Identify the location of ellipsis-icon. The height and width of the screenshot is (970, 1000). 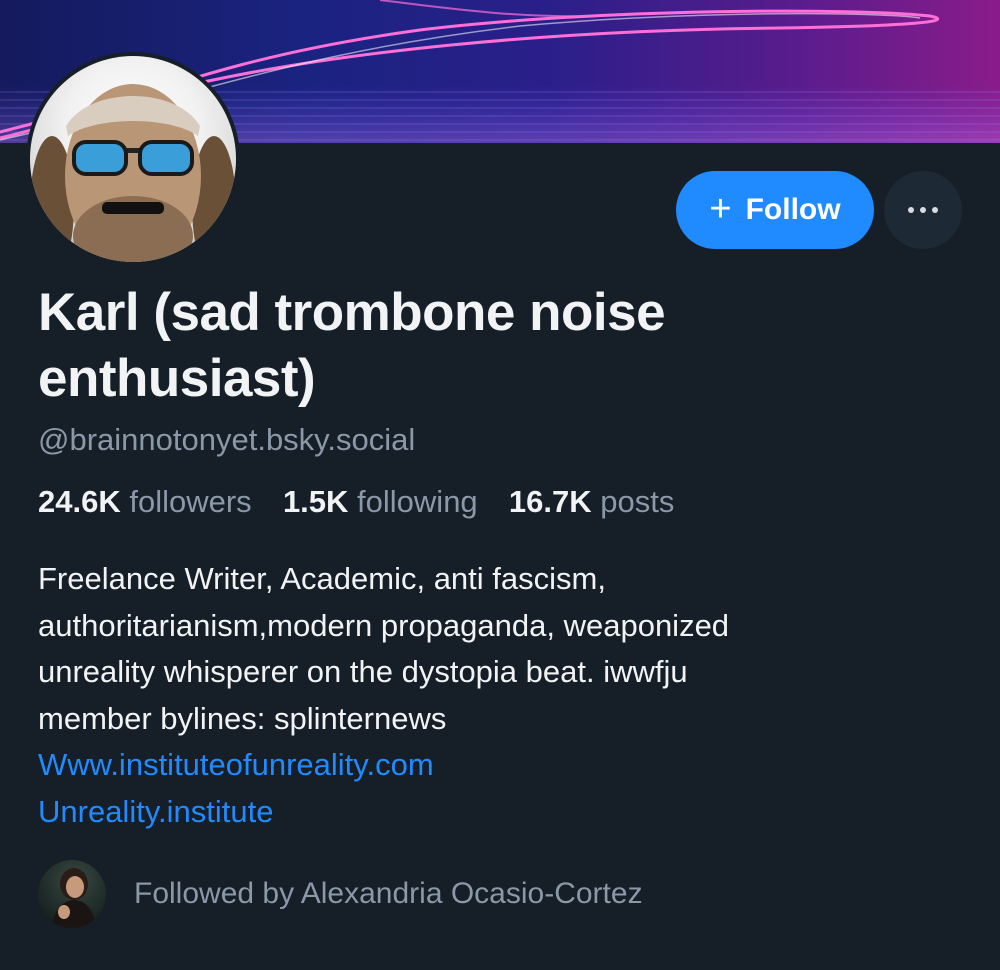
(923, 210).